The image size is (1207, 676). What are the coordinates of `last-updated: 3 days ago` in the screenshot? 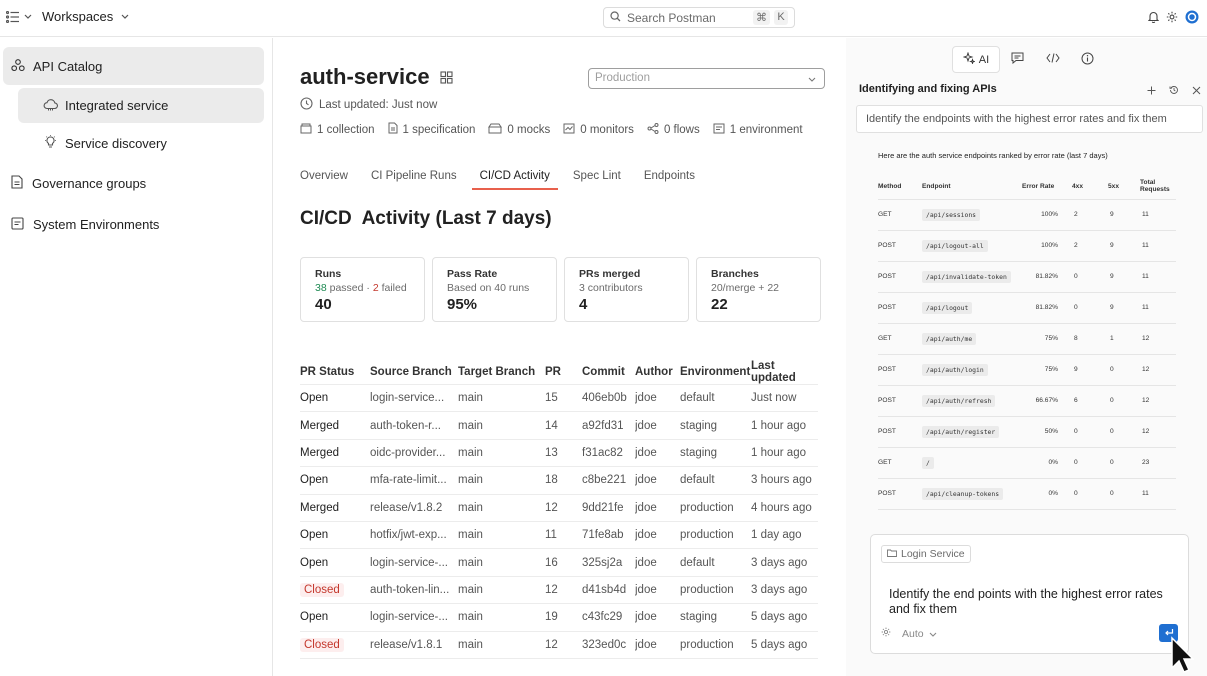 It's located at (784, 589).